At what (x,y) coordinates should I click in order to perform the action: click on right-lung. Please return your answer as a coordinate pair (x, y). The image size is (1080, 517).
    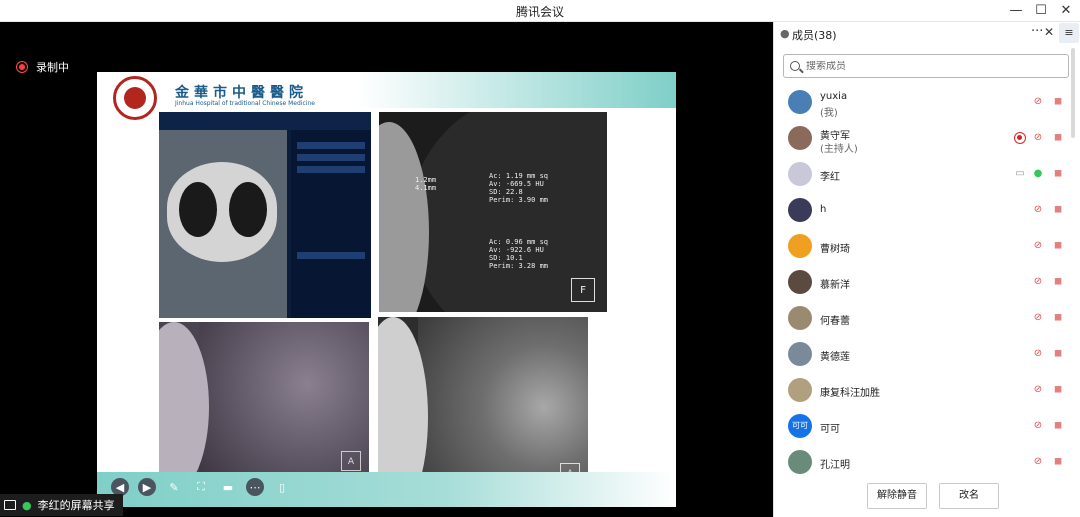
    Looking at the image, I should click on (248, 209).